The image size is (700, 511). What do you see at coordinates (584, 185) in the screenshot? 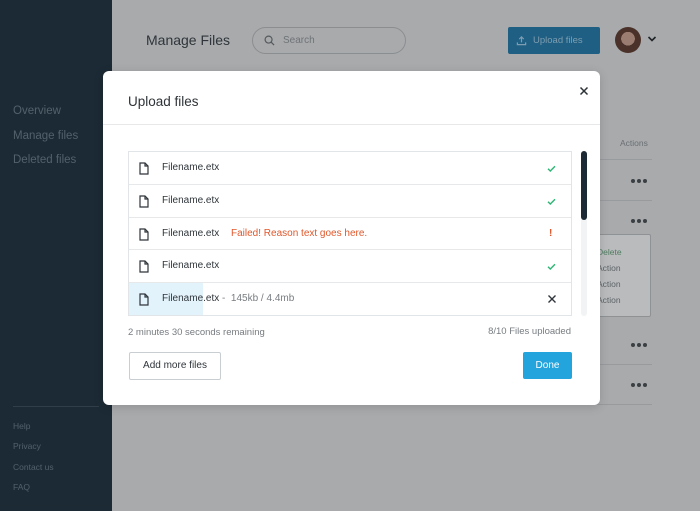
I see `scrollbar-thumb` at bounding box center [584, 185].